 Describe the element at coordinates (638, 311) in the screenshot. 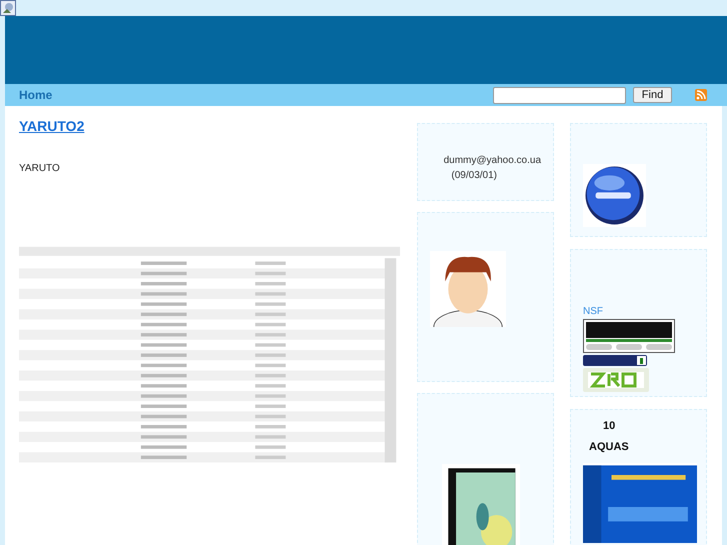

I see `nsf-link: NSF` at that location.